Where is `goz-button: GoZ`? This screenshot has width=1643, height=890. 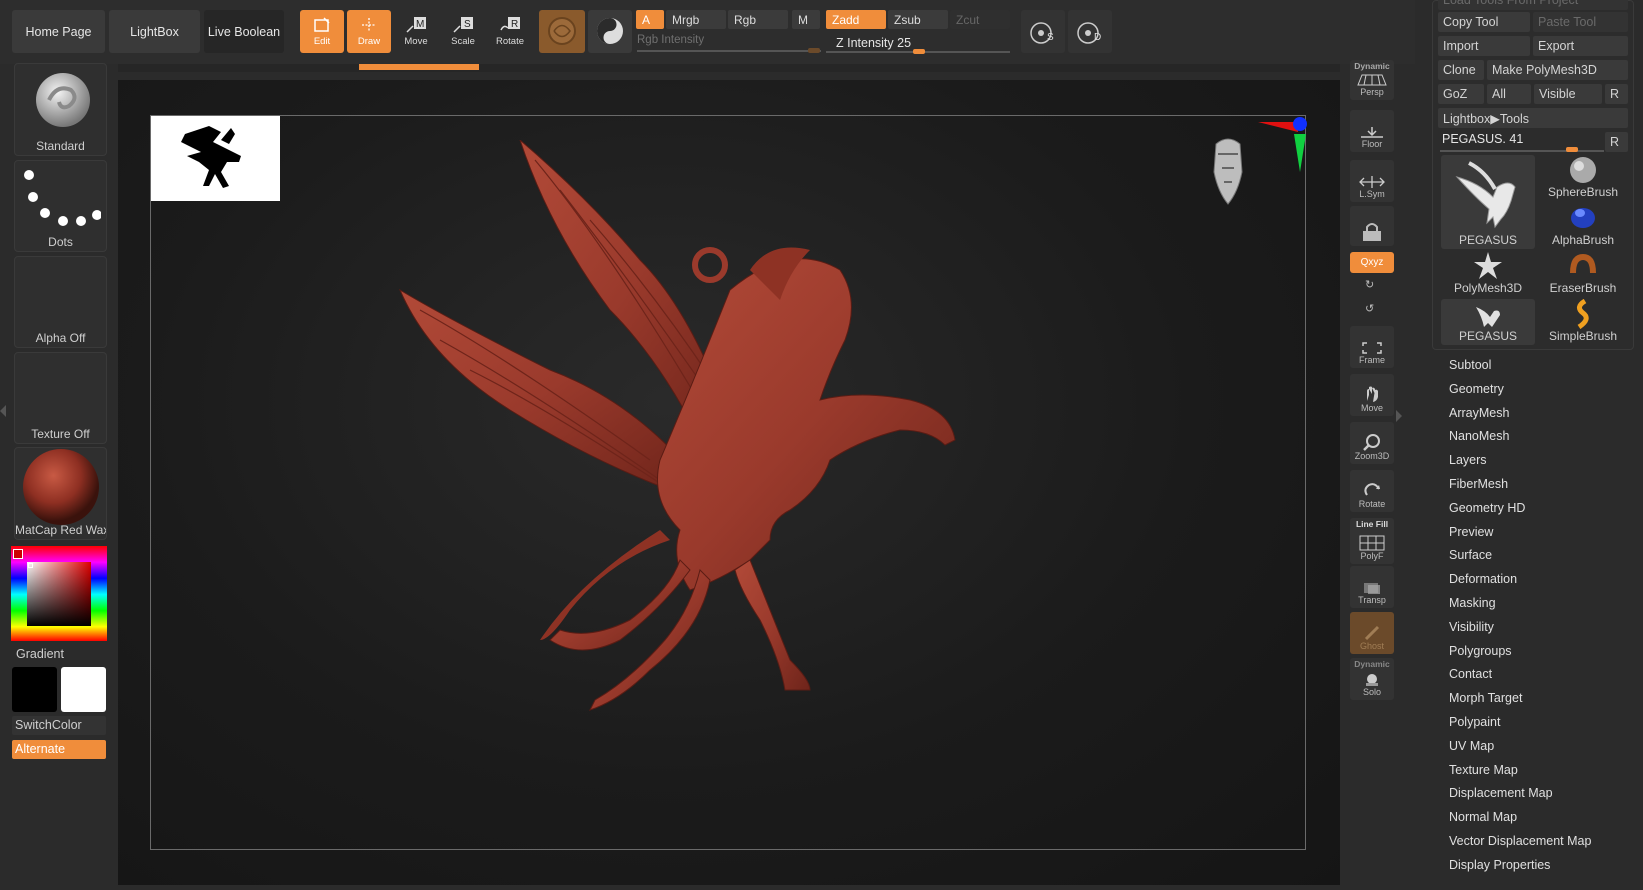
goz-button: GoZ is located at coordinates (1461, 94).